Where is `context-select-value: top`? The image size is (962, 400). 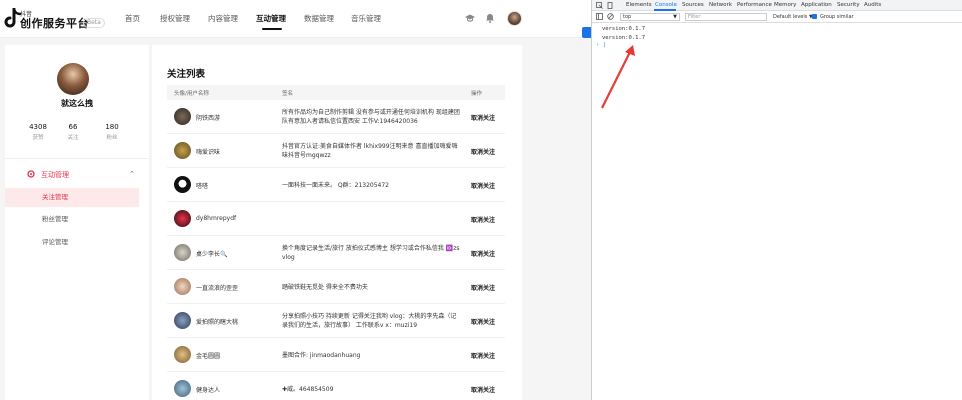
context-select-value: top is located at coordinates (627, 17).